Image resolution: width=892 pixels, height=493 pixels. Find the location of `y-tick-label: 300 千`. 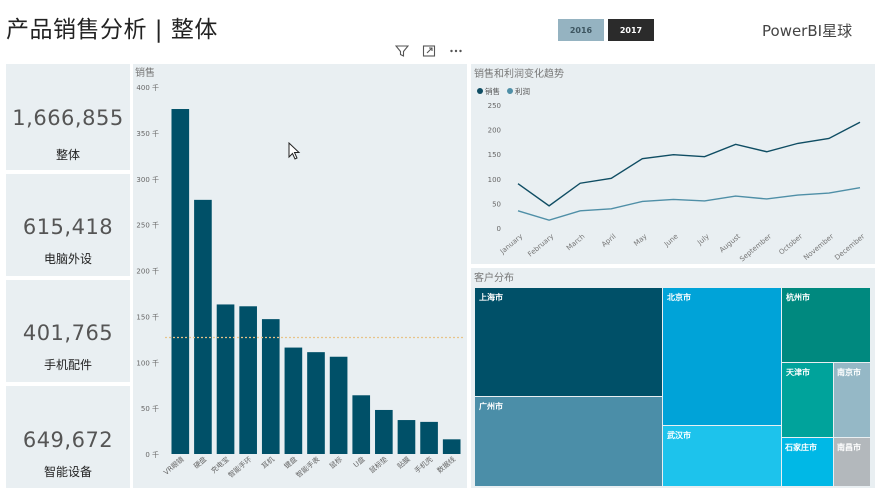

y-tick-label: 300 千 is located at coordinates (147, 179).